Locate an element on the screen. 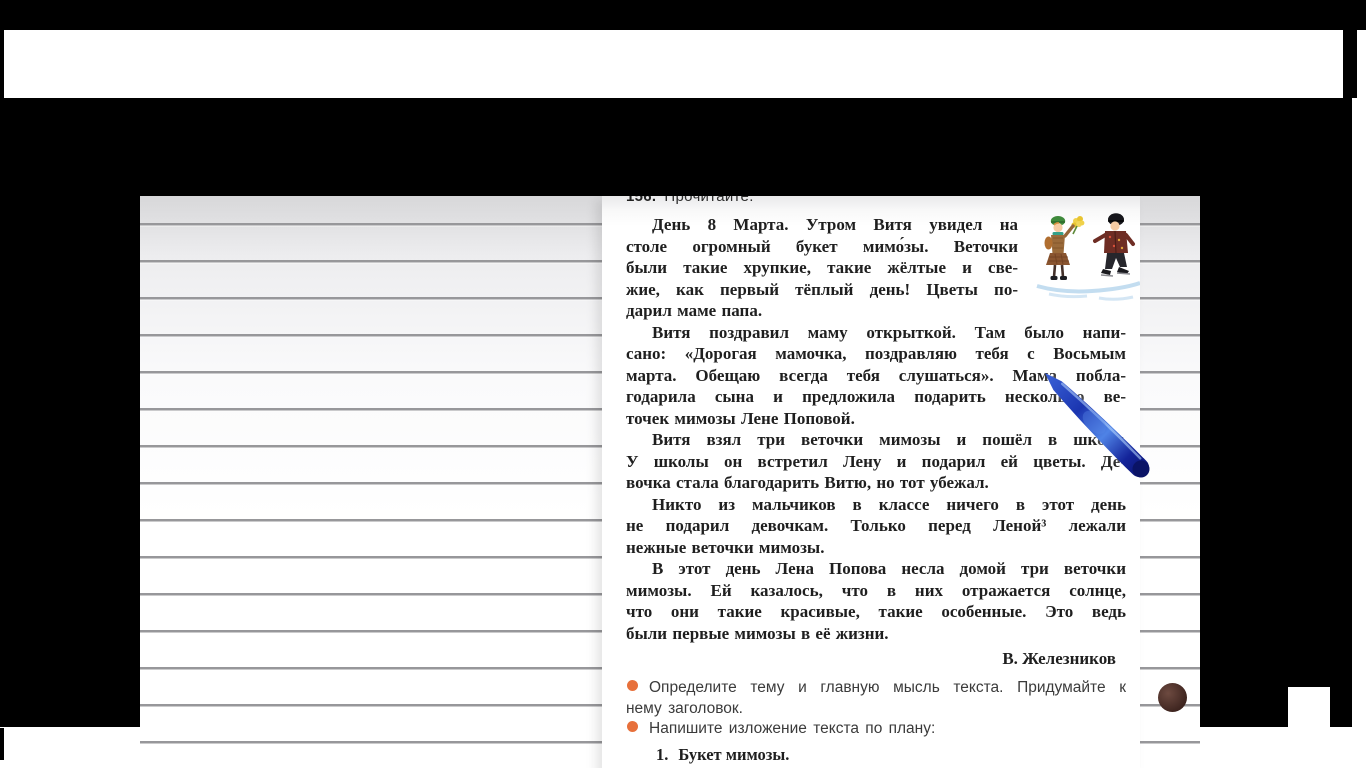  letterbox-top is located at coordinates (683, 15).